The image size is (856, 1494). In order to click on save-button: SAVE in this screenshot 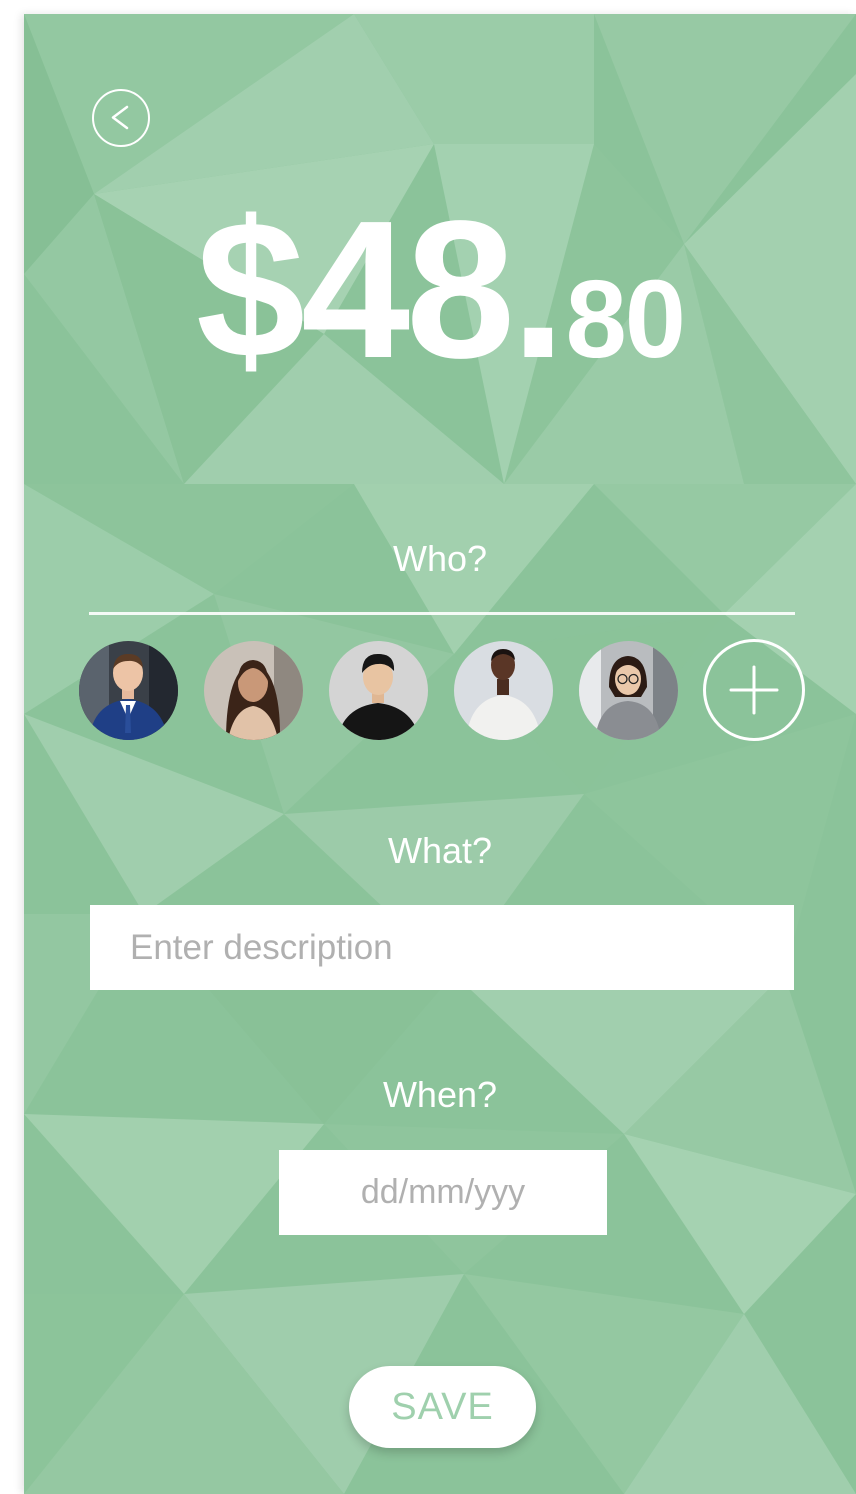, I will do `click(442, 1407)`.